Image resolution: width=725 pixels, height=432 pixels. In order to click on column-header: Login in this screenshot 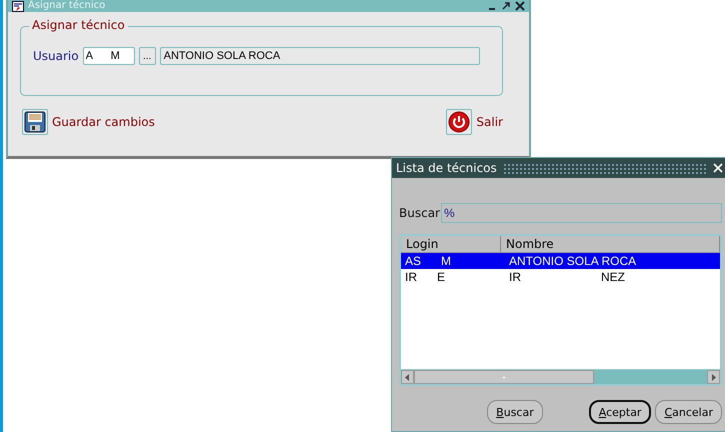, I will do `click(451, 244)`.